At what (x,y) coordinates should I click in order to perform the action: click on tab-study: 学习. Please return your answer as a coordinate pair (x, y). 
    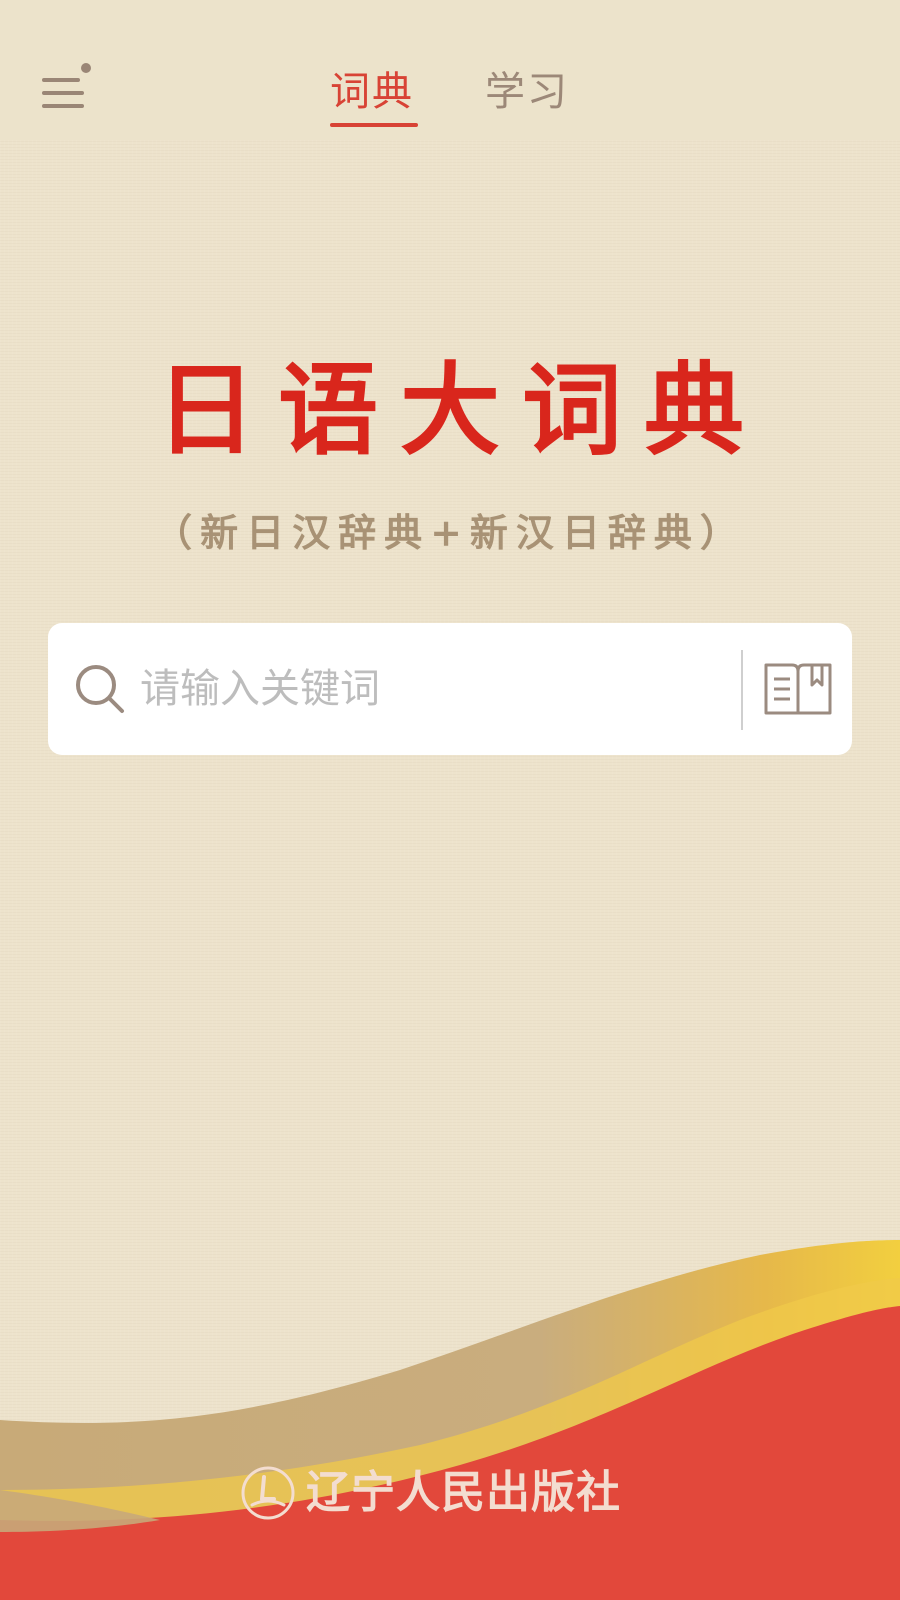
    Looking at the image, I should click on (527, 92).